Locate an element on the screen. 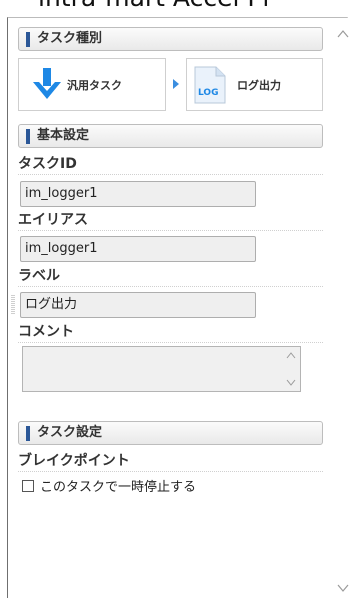  source-task-label: 汎用タスク is located at coordinates (94, 85).